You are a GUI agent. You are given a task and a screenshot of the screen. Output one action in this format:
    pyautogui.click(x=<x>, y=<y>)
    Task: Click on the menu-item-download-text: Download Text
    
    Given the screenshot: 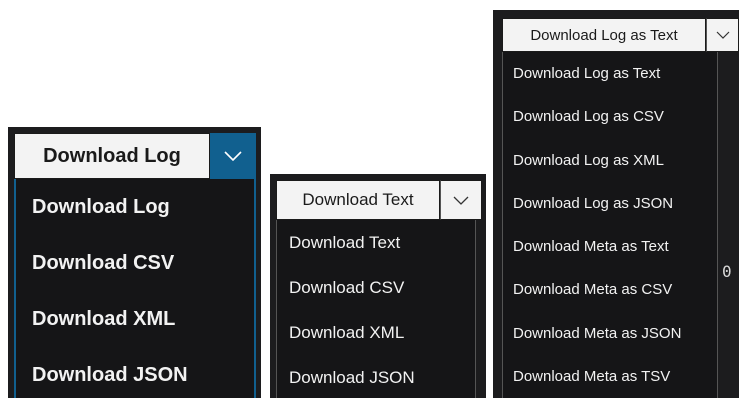 What is the action you would take?
    pyautogui.click(x=376, y=242)
    